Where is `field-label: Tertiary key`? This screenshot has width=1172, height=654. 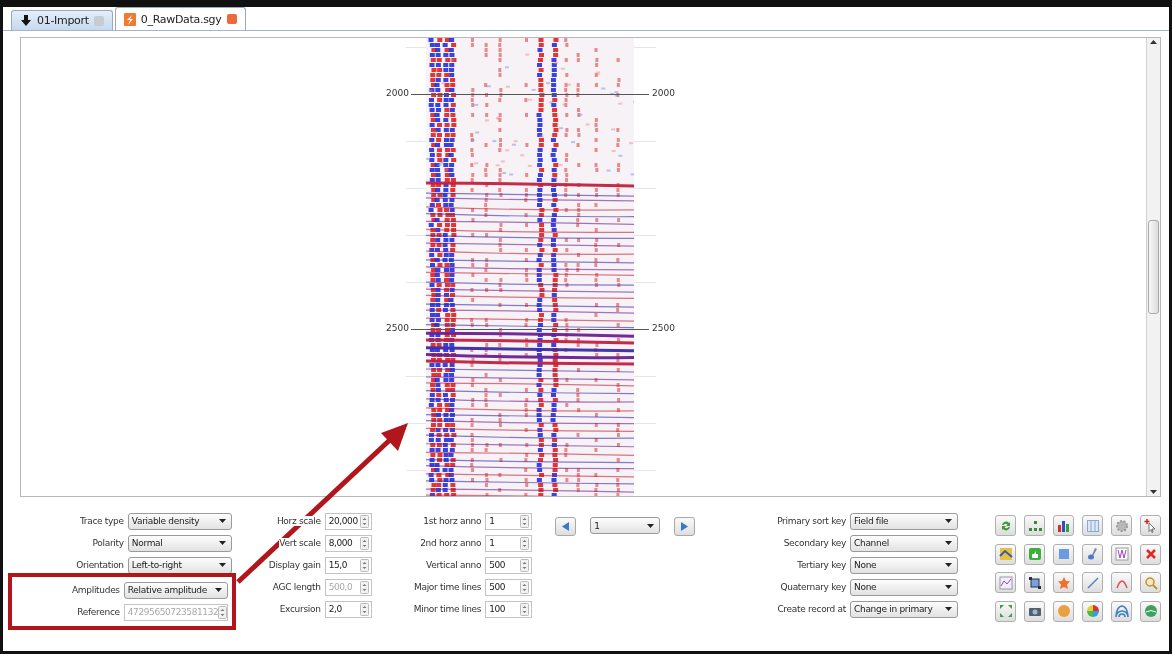 field-label: Tertiary key is located at coordinates (821, 565).